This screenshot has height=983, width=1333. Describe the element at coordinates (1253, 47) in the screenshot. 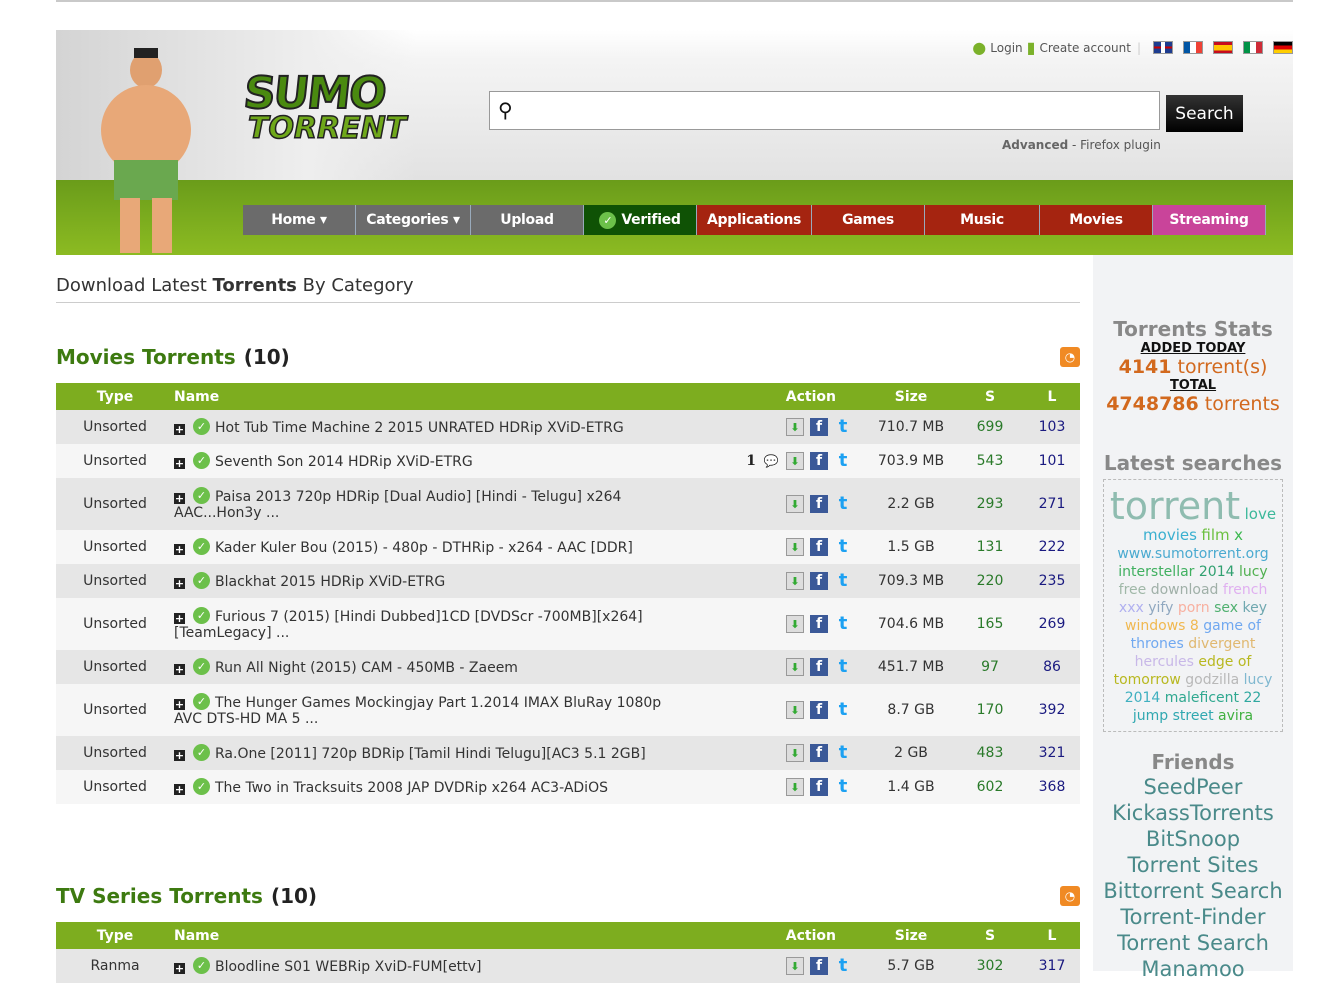

I see `flag-it-icon` at that location.